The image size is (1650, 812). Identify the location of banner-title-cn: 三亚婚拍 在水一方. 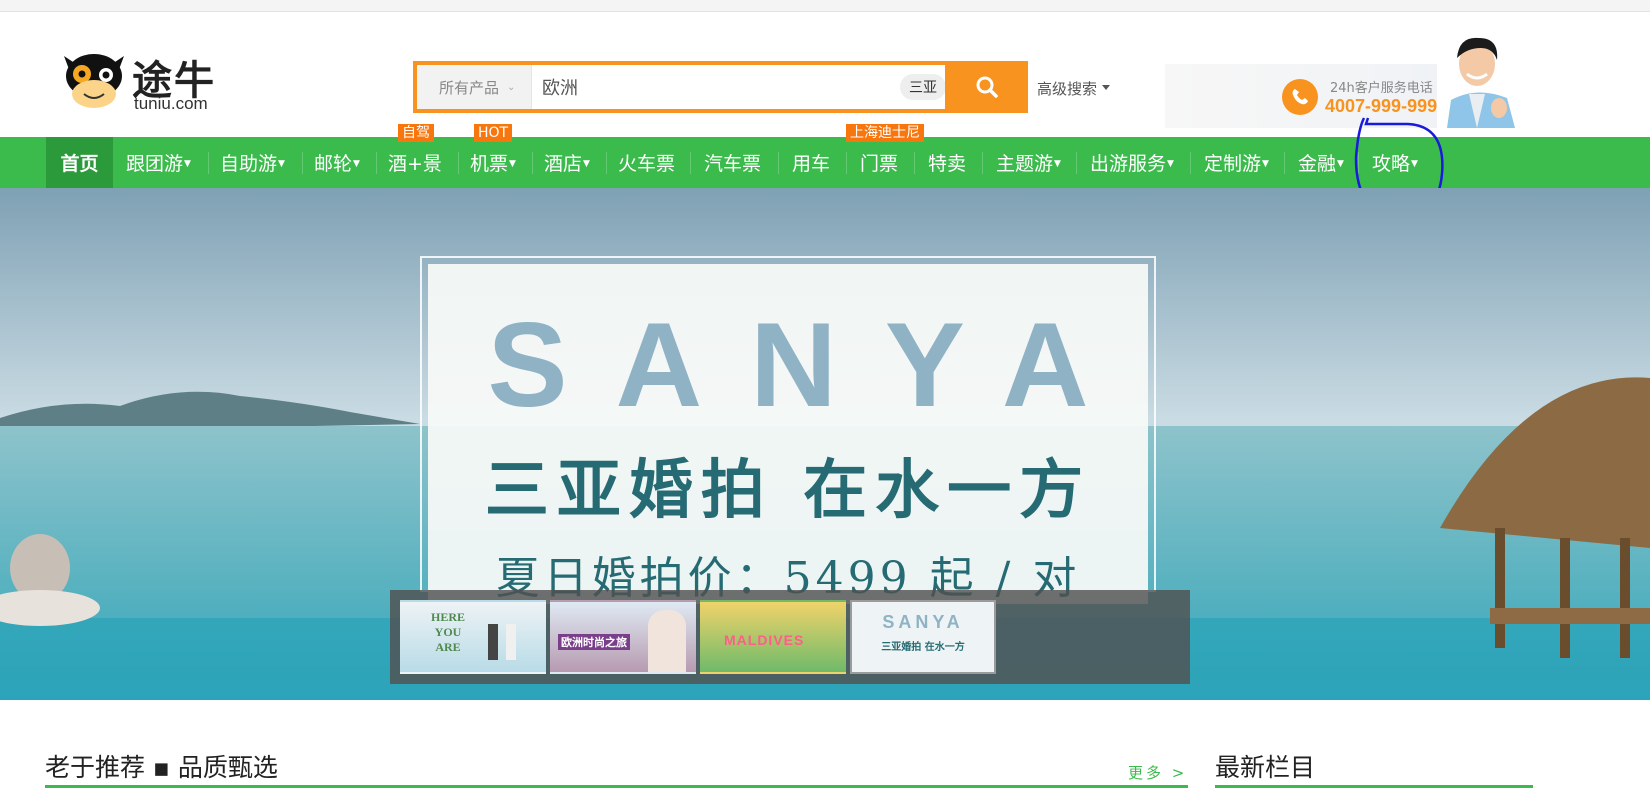
(788, 491).